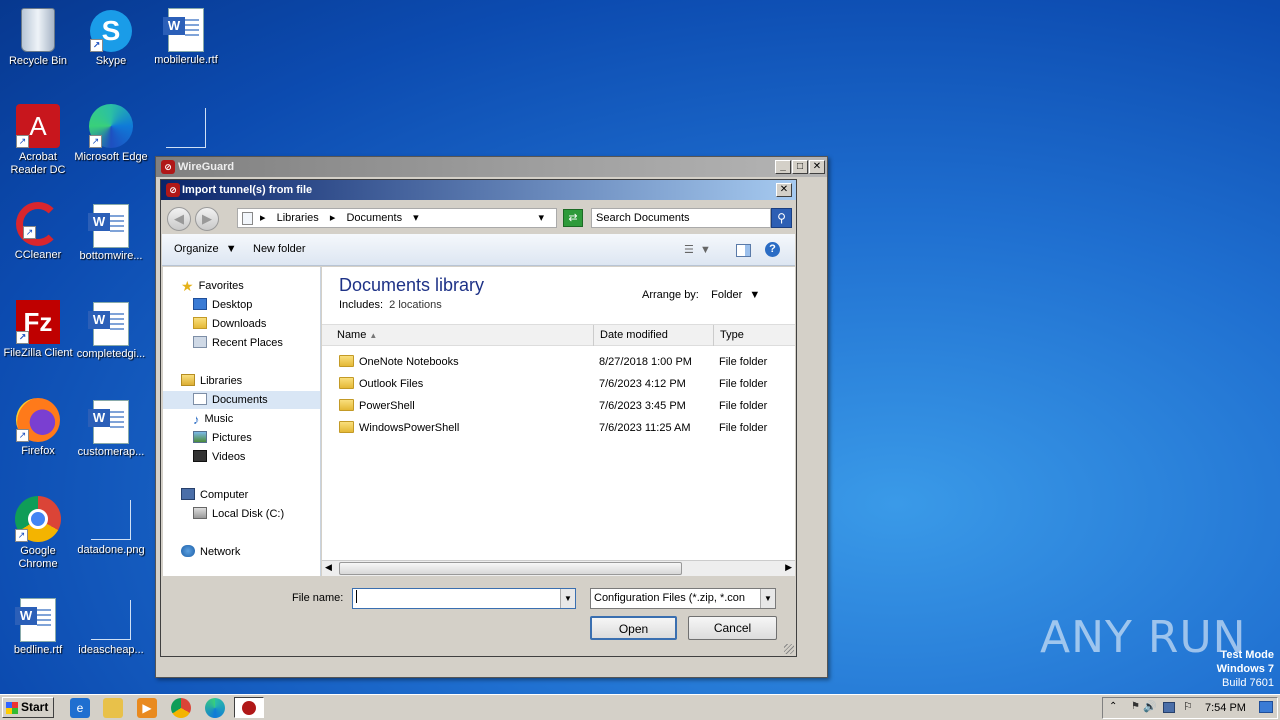 The width and height of the screenshot is (1280, 720). I want to click on scrollbar-thumb, so click(510, 568).